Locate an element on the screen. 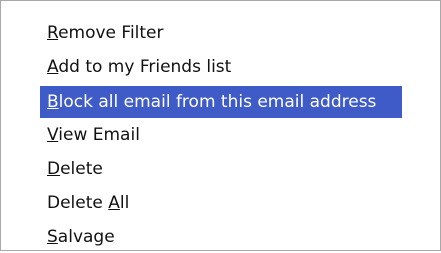 The height and width of the screenshot is (253, 441). menu-item-view-email: View Email is located at coordinates (70, 135).